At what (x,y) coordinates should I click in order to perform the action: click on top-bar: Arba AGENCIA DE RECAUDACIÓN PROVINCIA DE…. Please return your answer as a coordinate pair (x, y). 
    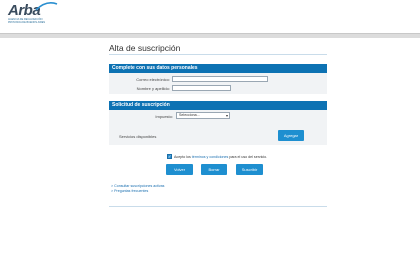
    Looking at the image, I should click on (210, 16).